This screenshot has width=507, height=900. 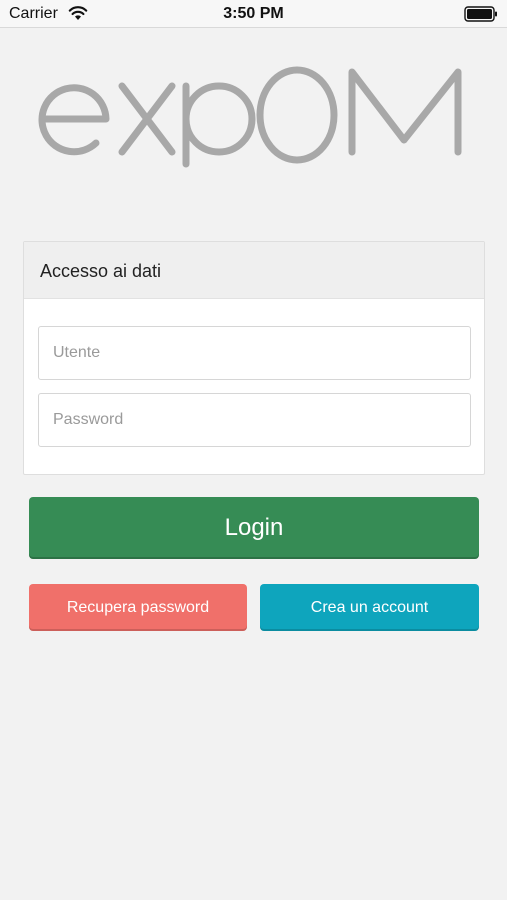 I want to click on clock: 3:50 PM, so click(x=253, y=13).